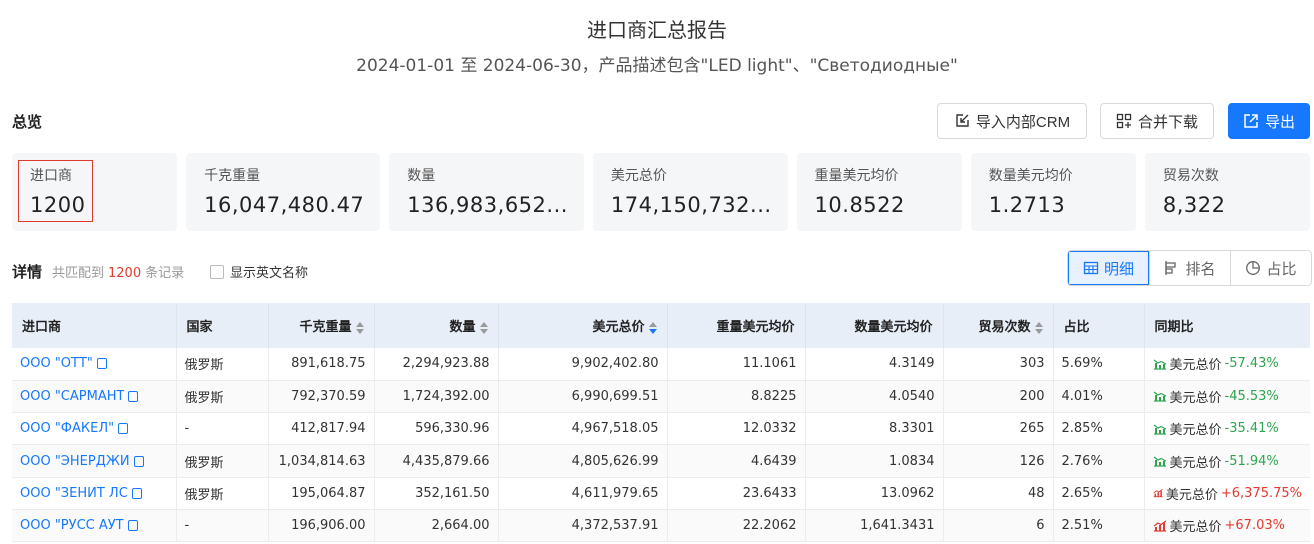 The height and width of the screenshot is (544, 1314). I want to click on col-trades: 贸易次数, so click(998, 325).